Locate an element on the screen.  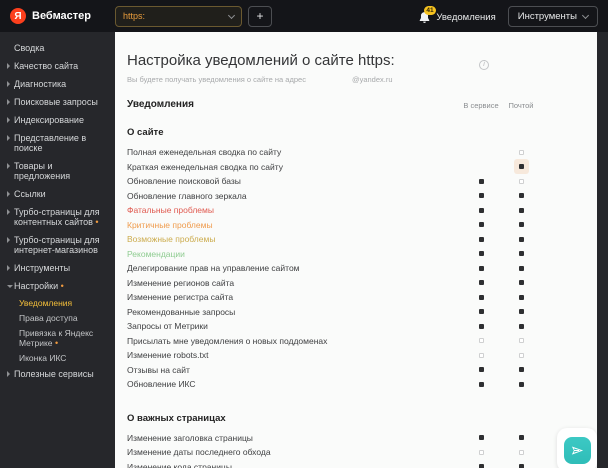
sidebar-item-настройки: Настройки • is located at coordinates (57, 286).